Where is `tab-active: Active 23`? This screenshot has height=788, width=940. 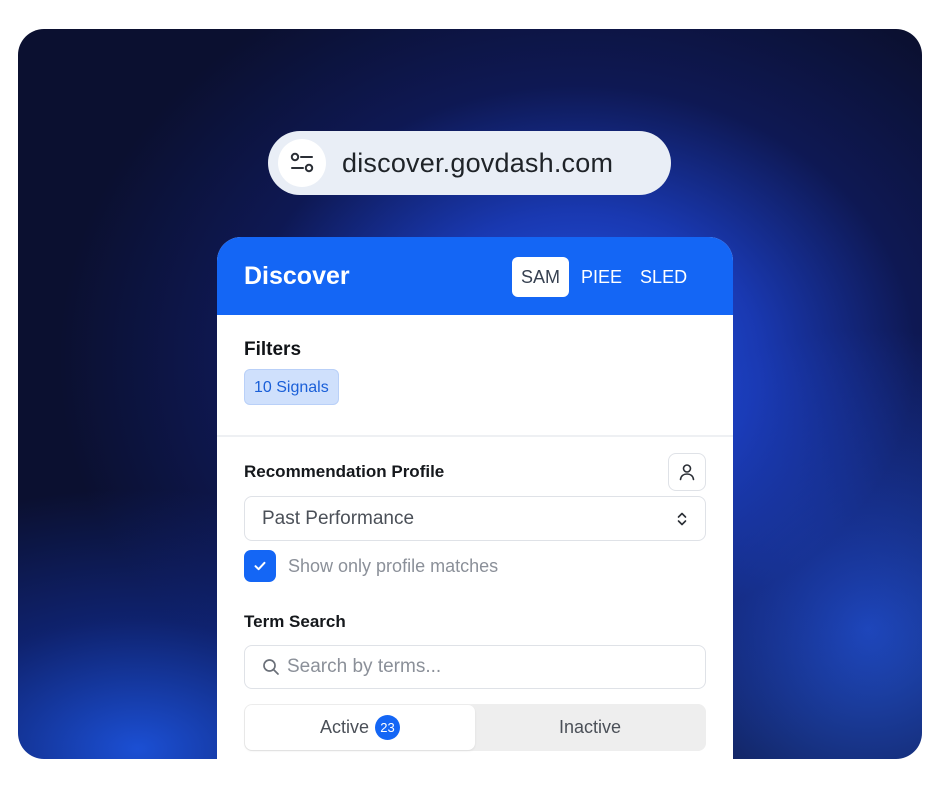 tab-active: Active 23 is located at coordinates (360, 727).